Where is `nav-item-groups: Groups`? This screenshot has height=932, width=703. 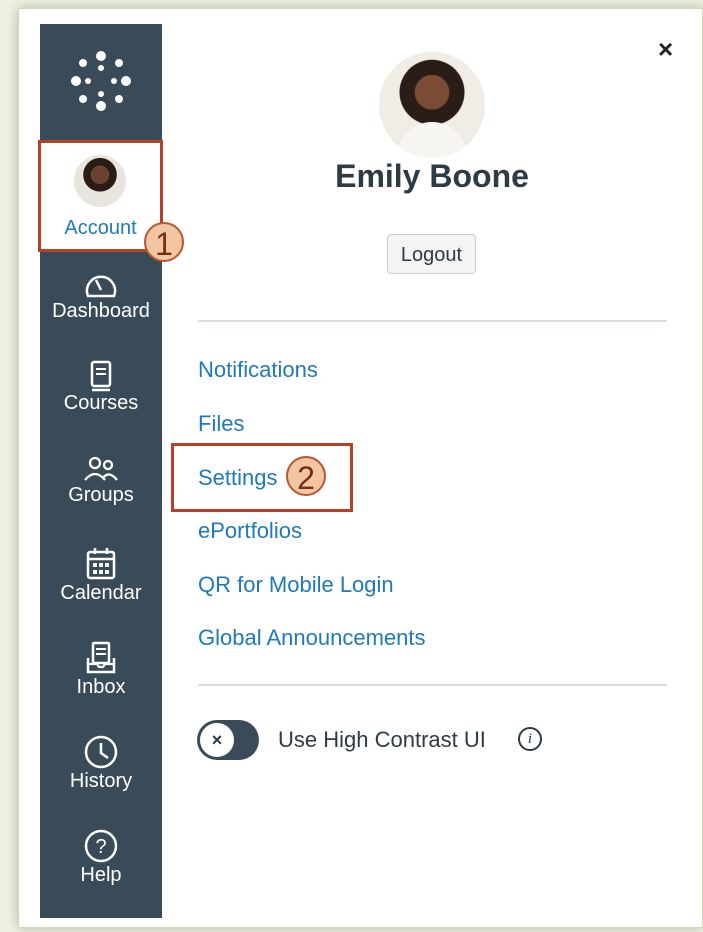 nav-item-groups: Groups is located at coordinates (101, 480).